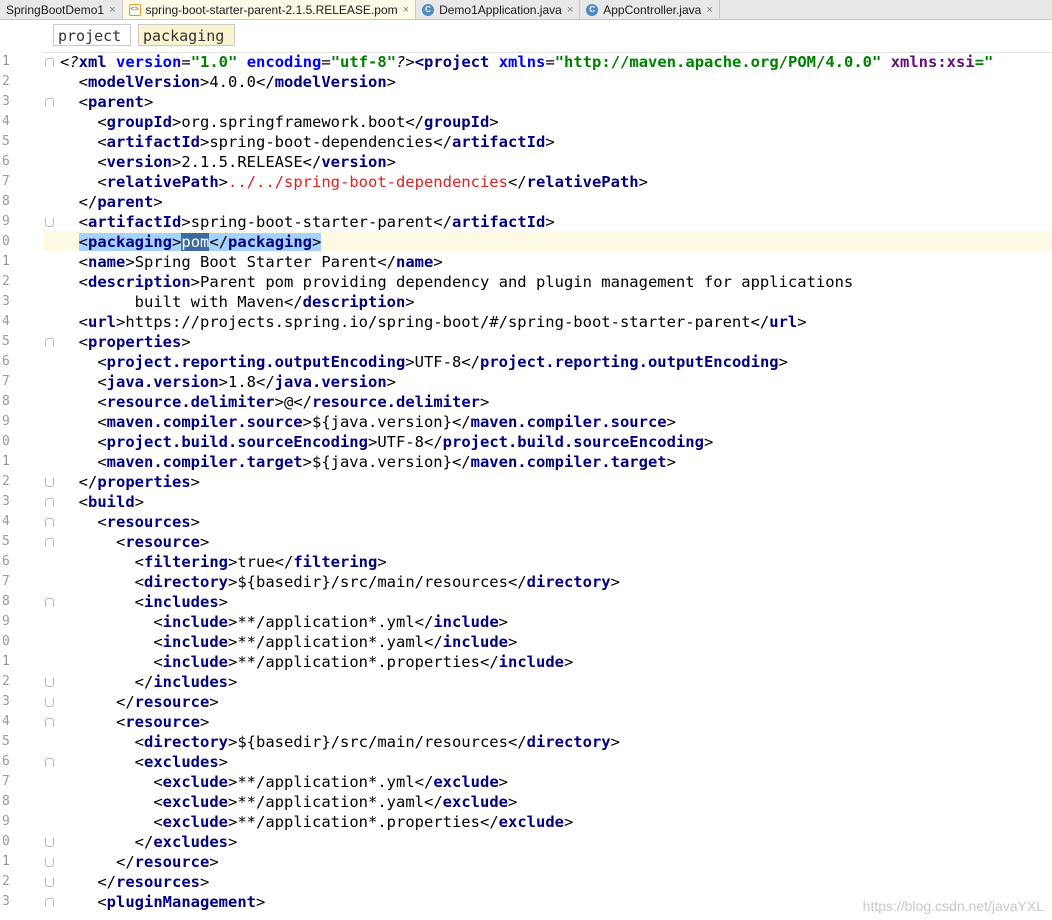 The width and height of the screenshot is (1052, 920). What do you see at coordinates (61, 9) in the screenshot?
I see `tab-0: SpringBootDemo1 ×` at bounding box center [61, 9].